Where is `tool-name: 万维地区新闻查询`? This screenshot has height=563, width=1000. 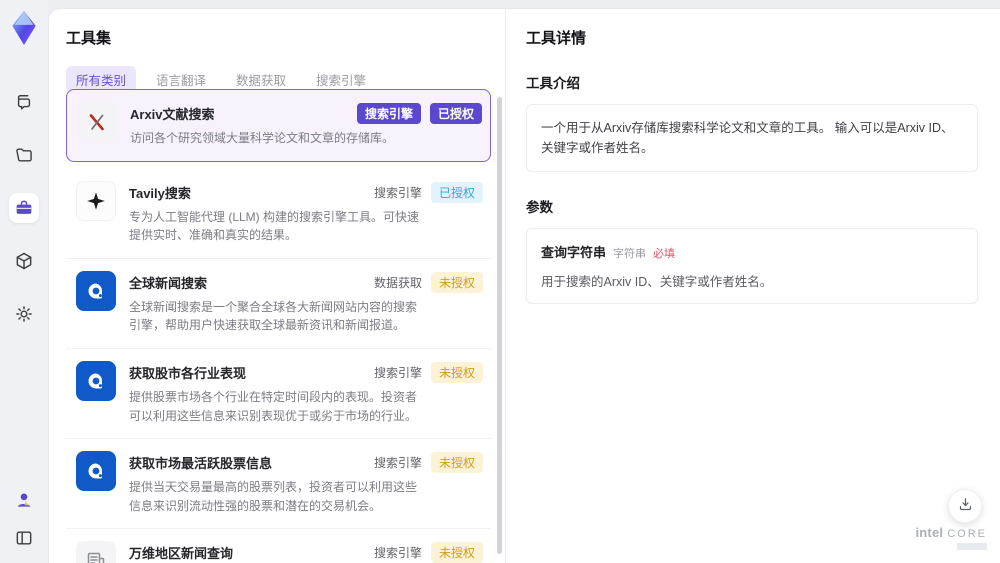 tool-name: 万维地区新闻查询 is located at coordinates (181, 554).